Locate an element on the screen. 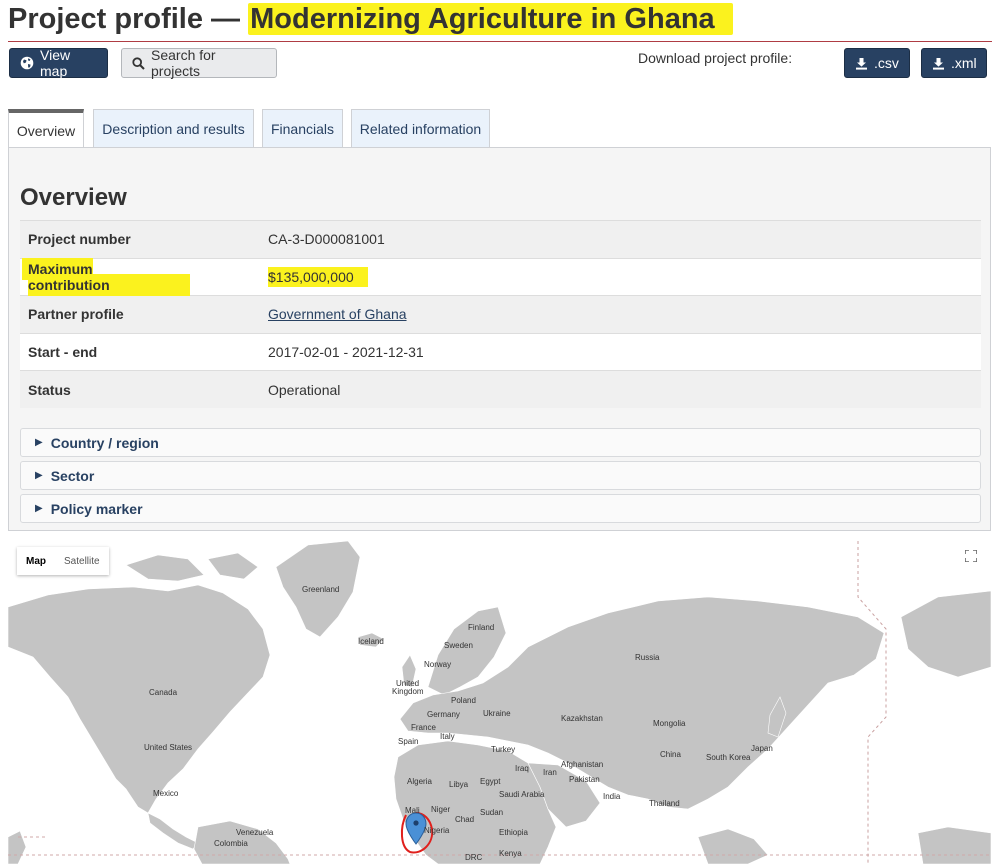 Image resolution: width=1000 pixels, height=864 pixels. tab-overview: Overview is located at coordinates (46, 129).